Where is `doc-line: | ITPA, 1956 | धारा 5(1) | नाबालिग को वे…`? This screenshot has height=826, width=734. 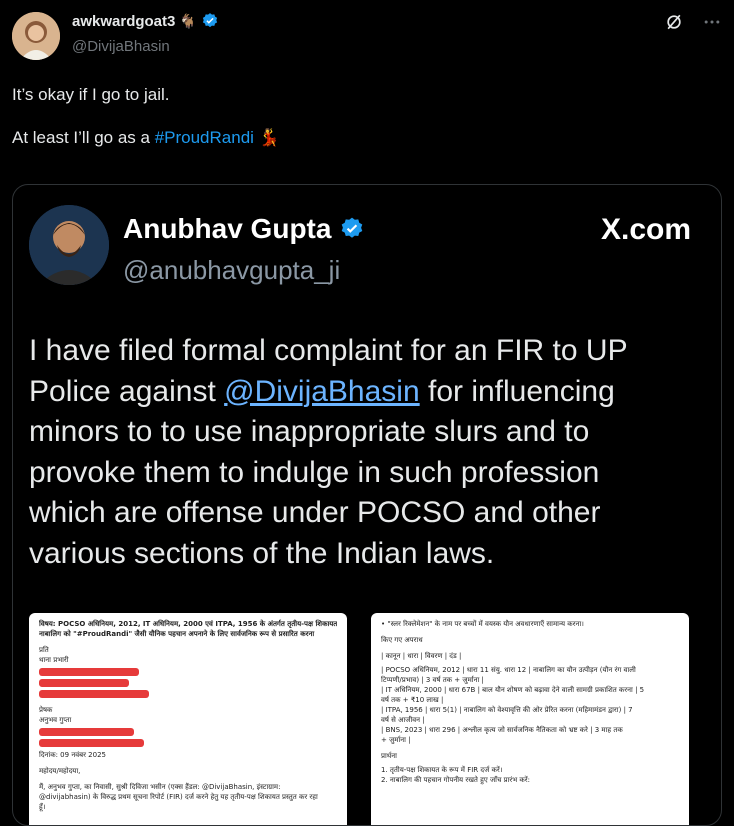
doc-line: | ITPA, 1956 | धारा 5(1) | नाबालिग को वे… is located at coordinates (507, 710).